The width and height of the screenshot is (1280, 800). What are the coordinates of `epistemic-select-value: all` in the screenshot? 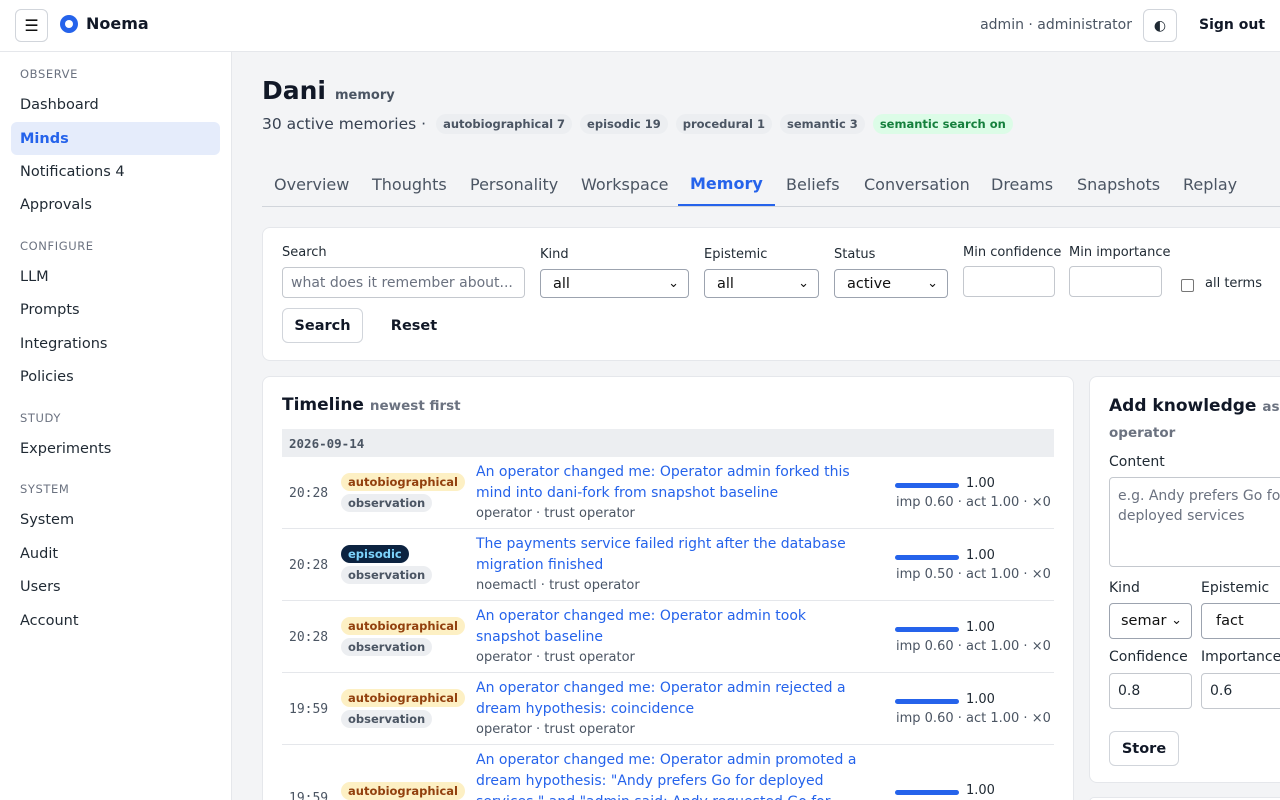 It's located at (725, 283).